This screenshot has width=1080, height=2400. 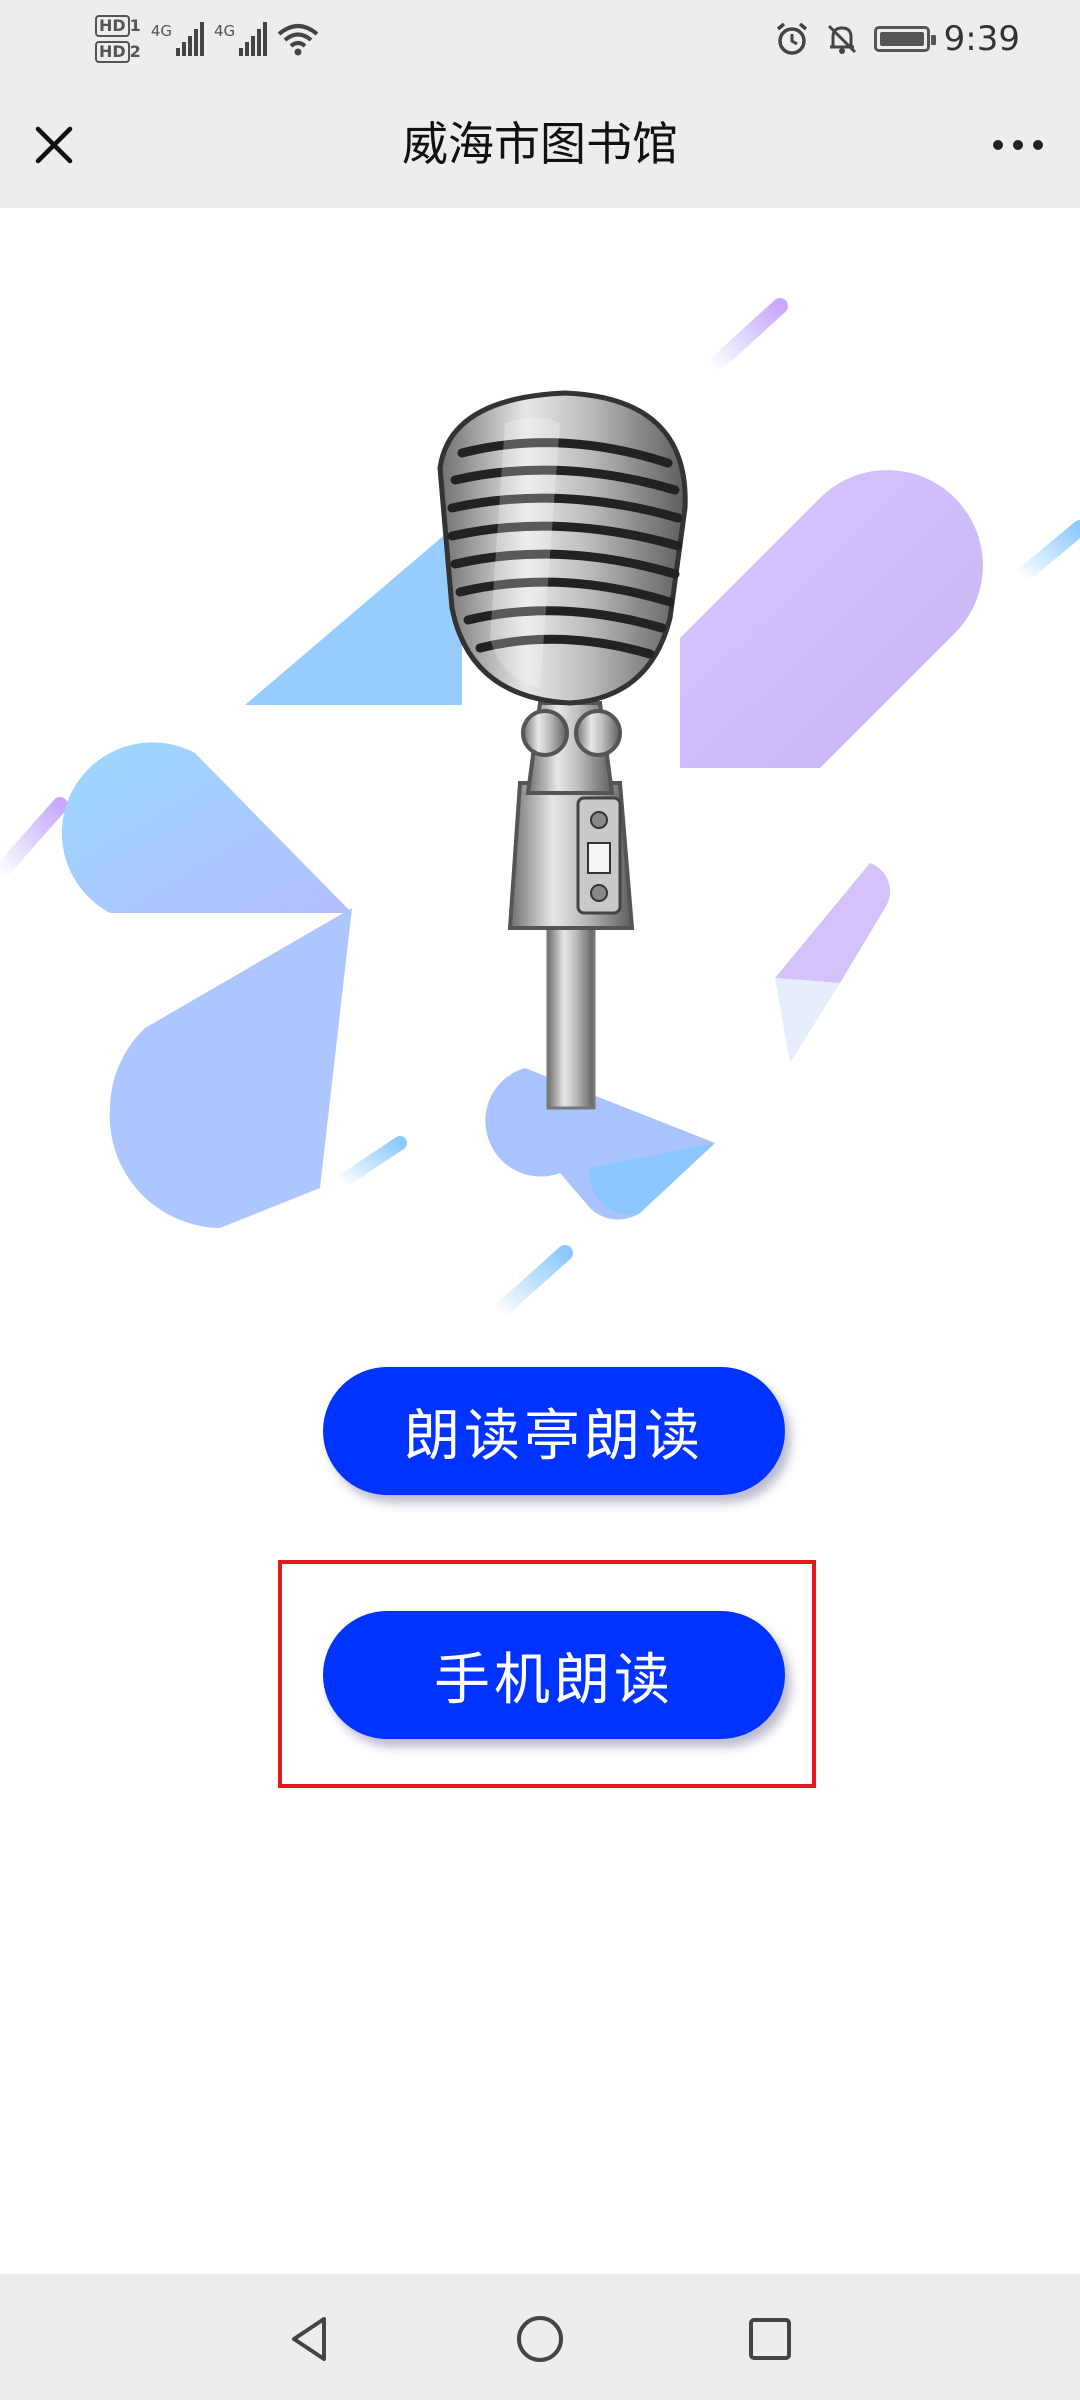 I want to click on alarm-icon, so click(x=791, y=38).